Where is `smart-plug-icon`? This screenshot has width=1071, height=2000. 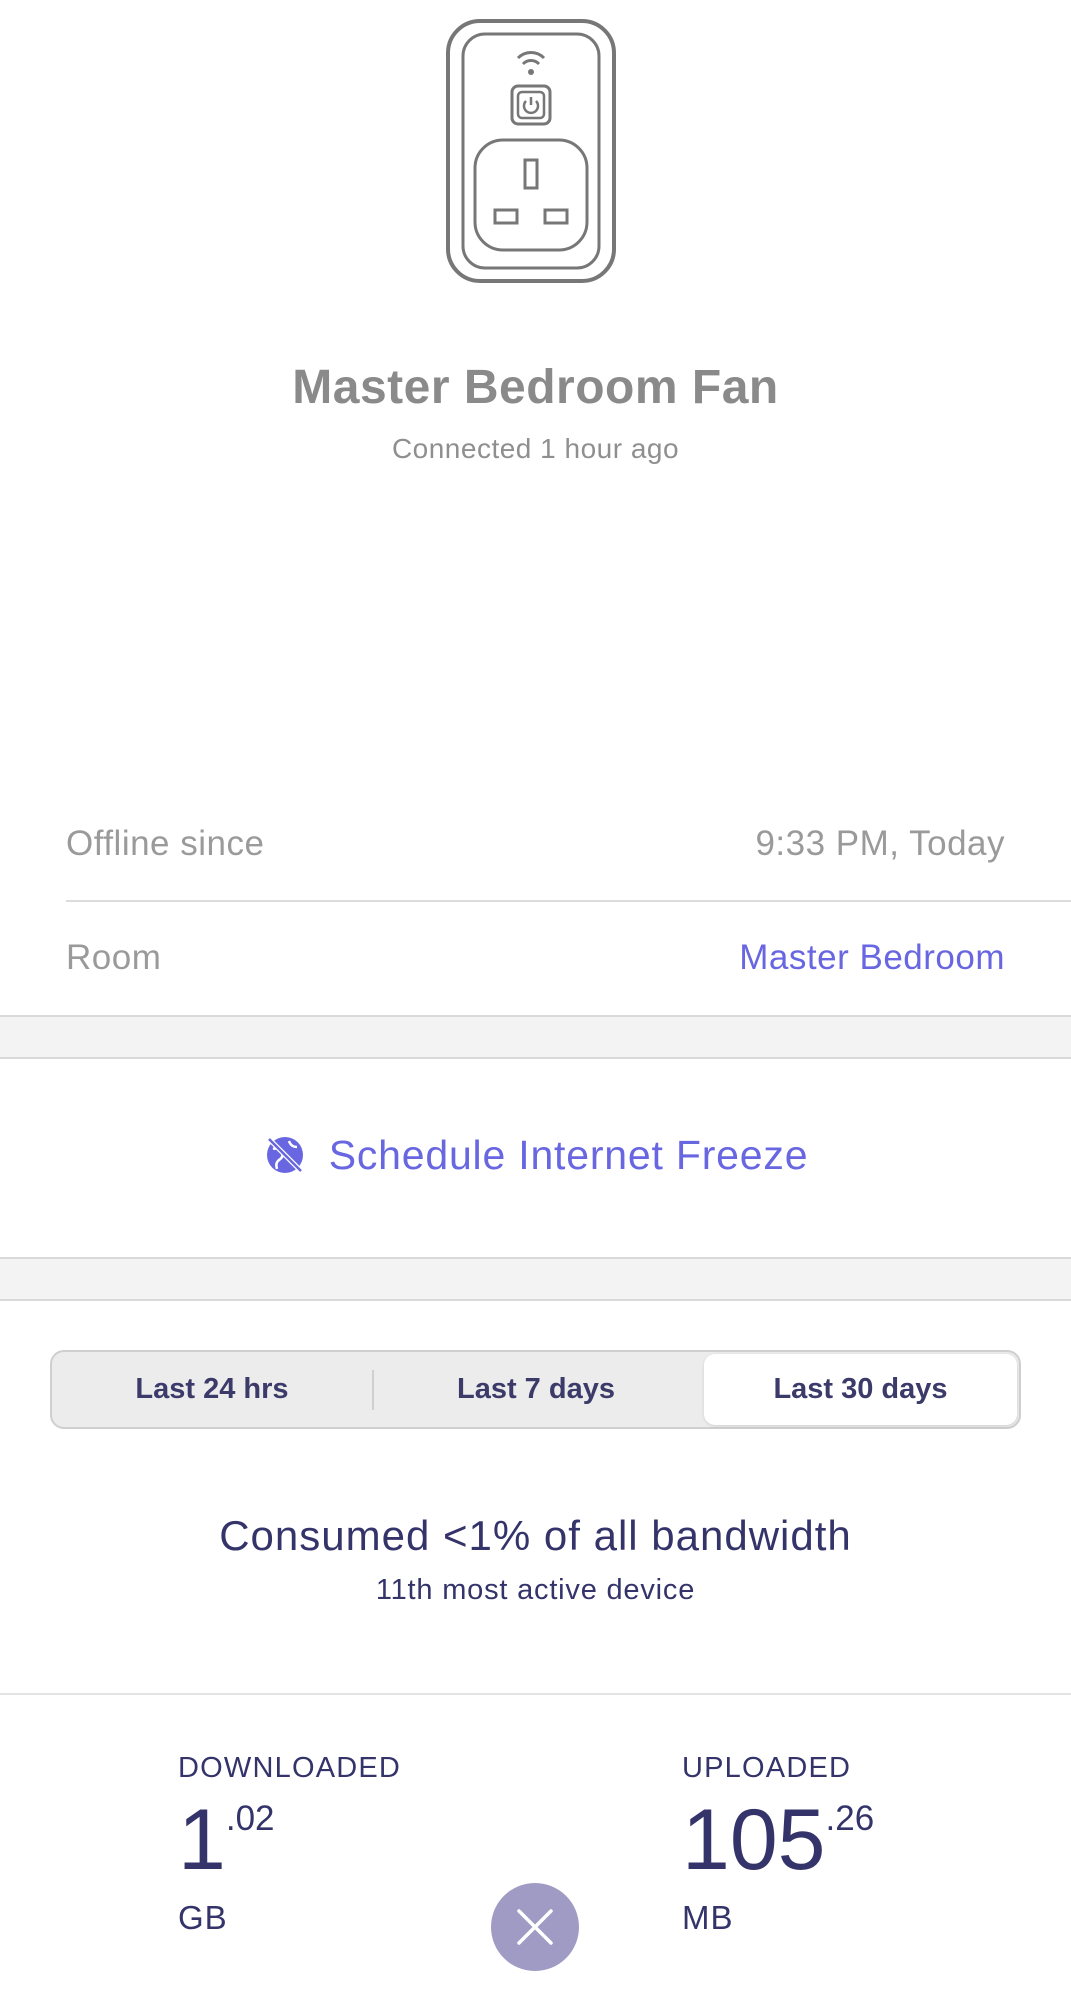
smart-plug-icon is located at coordinates (531, 151).